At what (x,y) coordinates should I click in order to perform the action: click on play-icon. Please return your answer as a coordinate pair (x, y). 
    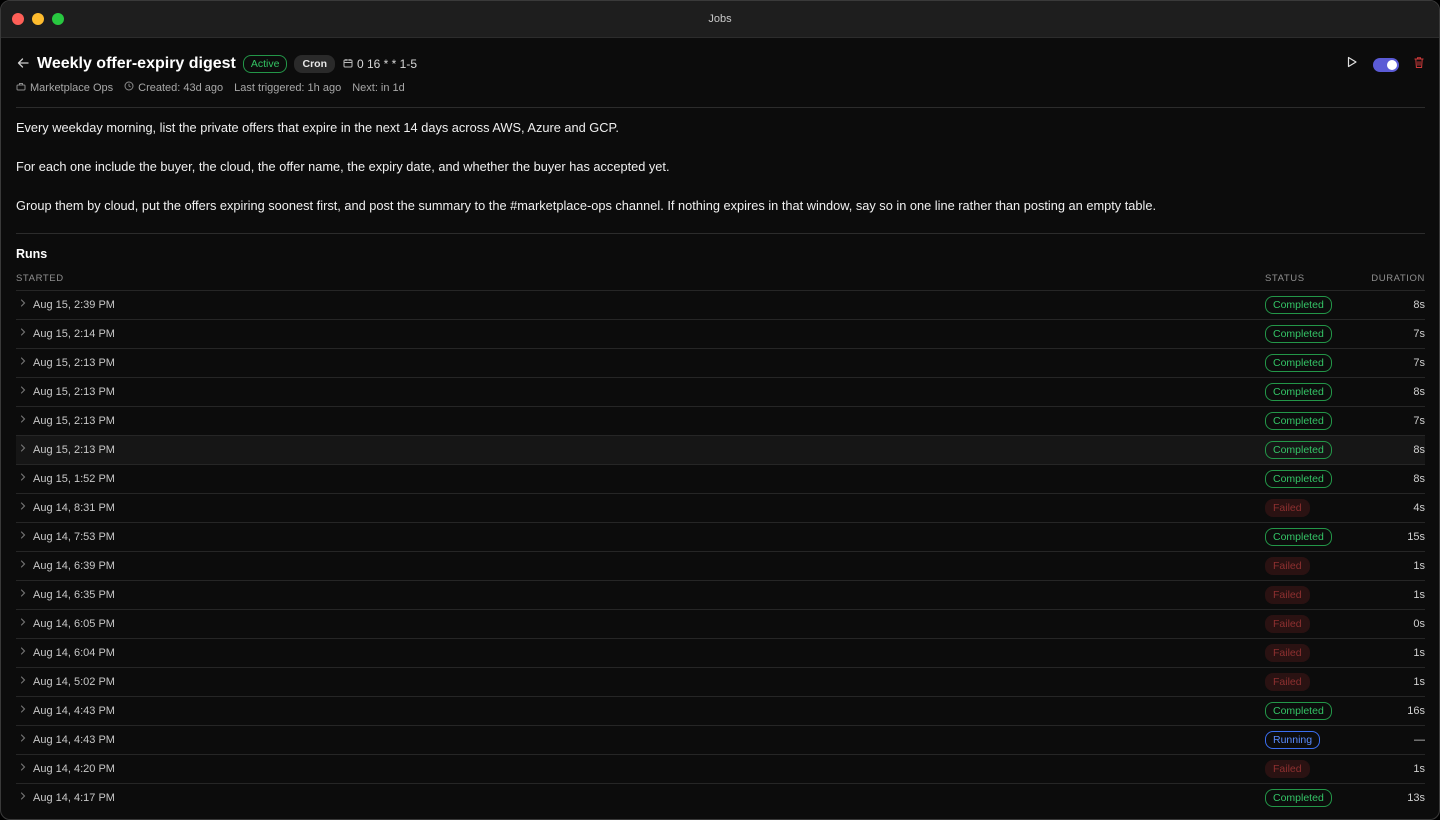
    Looking at the image, I should click on (1352, 62).